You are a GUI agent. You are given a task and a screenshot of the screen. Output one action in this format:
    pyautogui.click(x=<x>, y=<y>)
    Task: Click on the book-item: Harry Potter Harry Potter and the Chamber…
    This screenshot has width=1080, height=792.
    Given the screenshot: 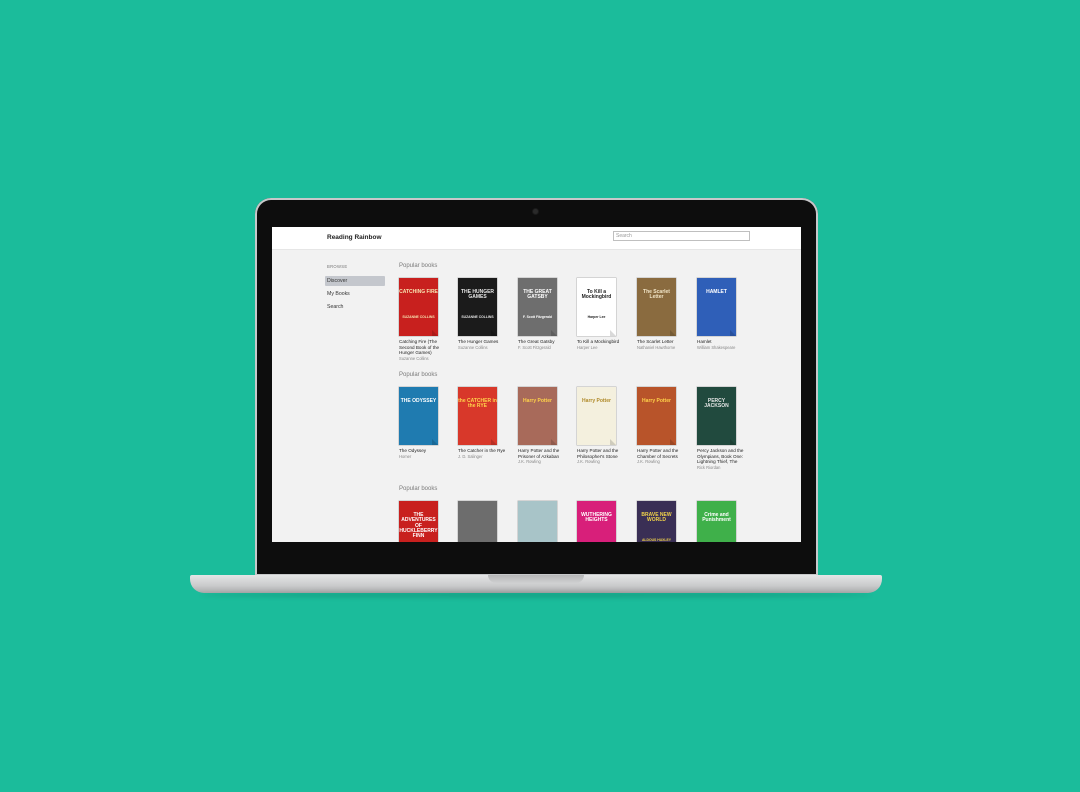 What is the action you would take?
    pyautogui.click(x=661, y=425)
    